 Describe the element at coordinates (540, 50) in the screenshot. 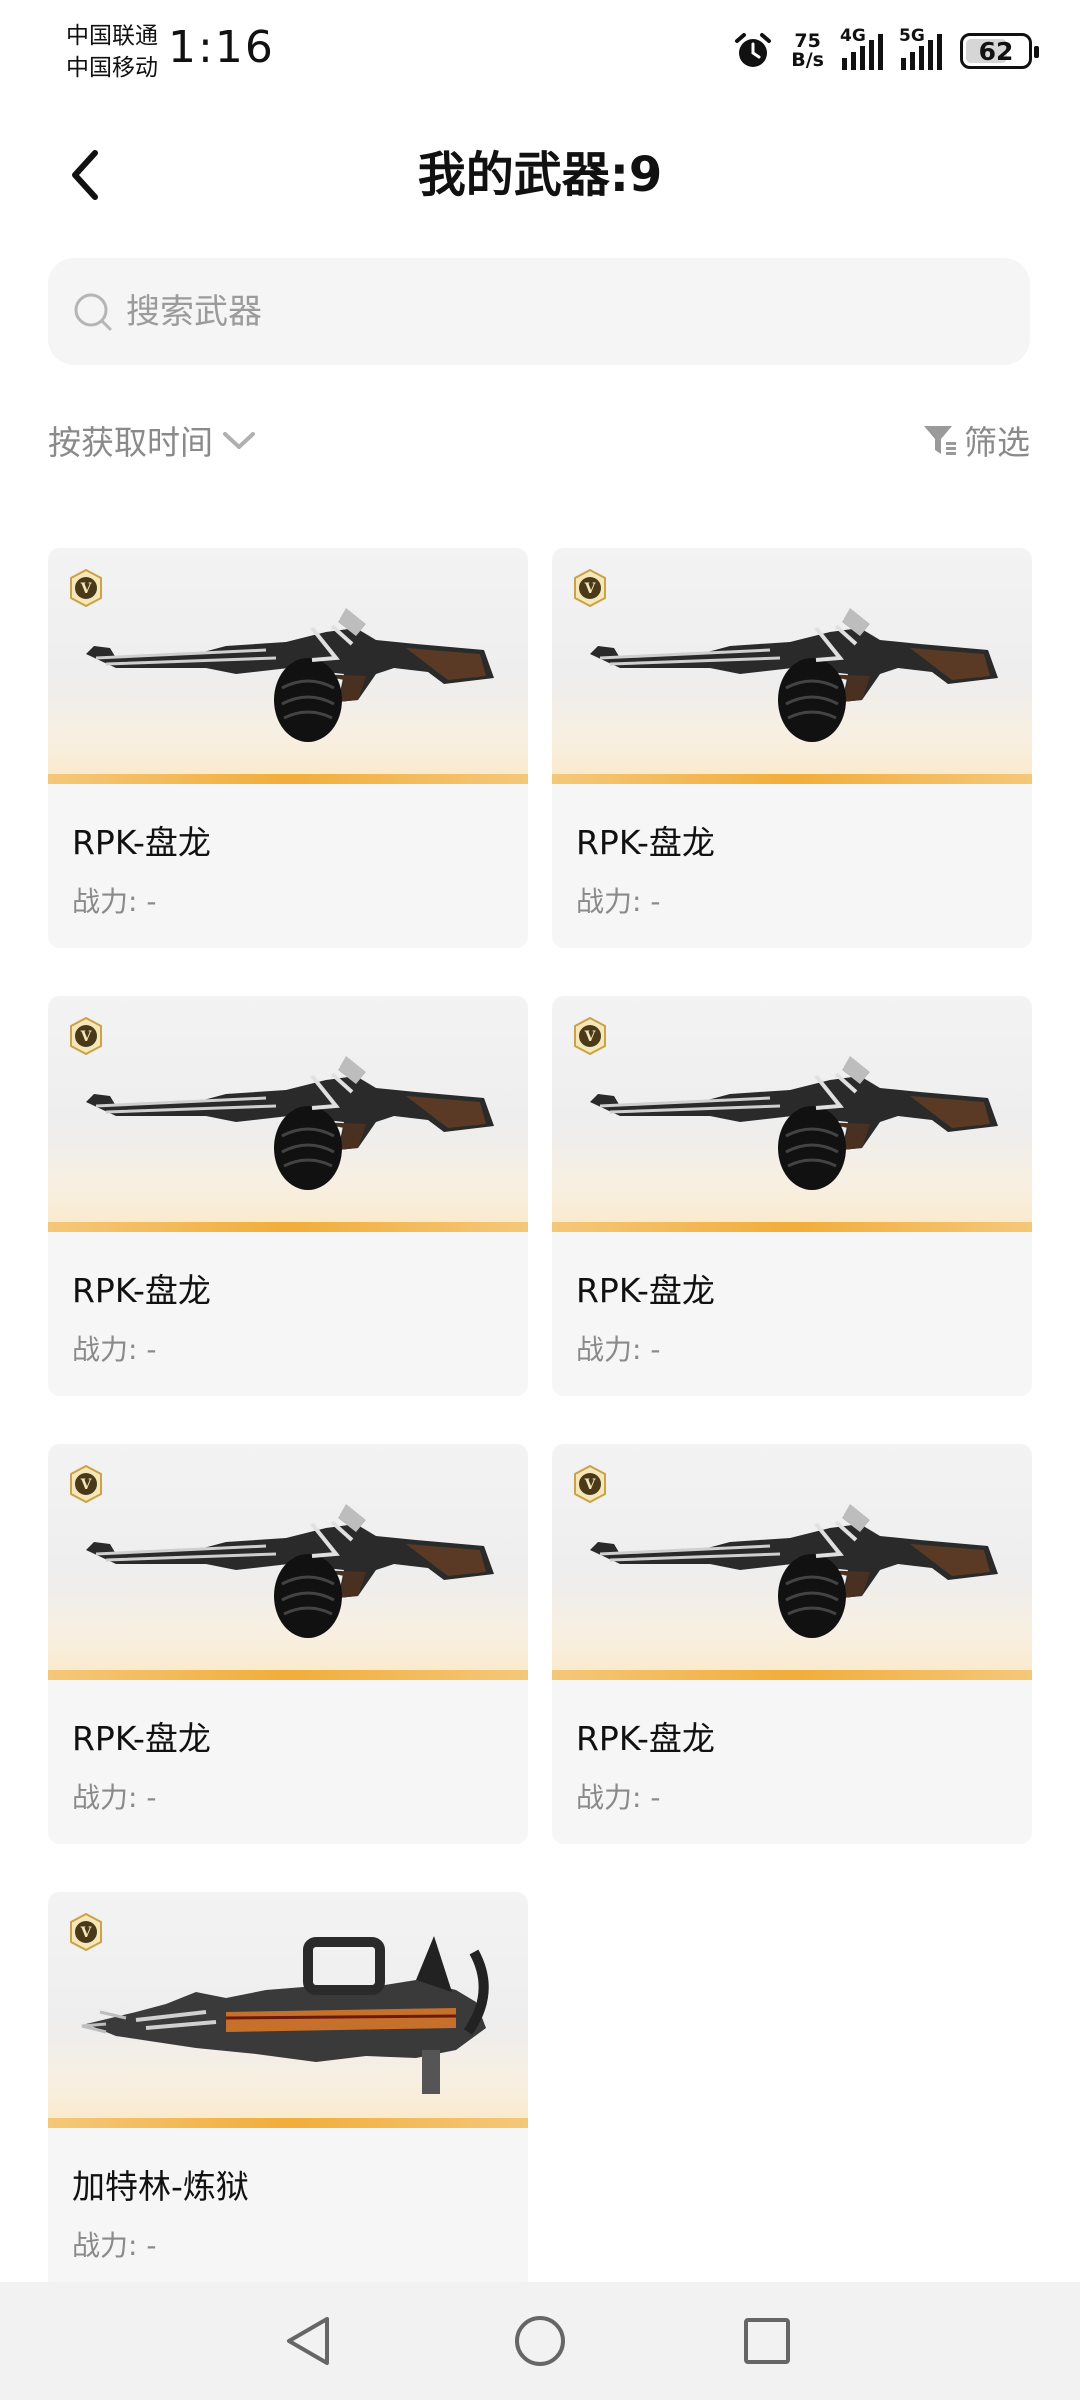

I see `status-bar: 中国联通 中国移动 1:16 75 B/s 4G 5G 62` at that location.